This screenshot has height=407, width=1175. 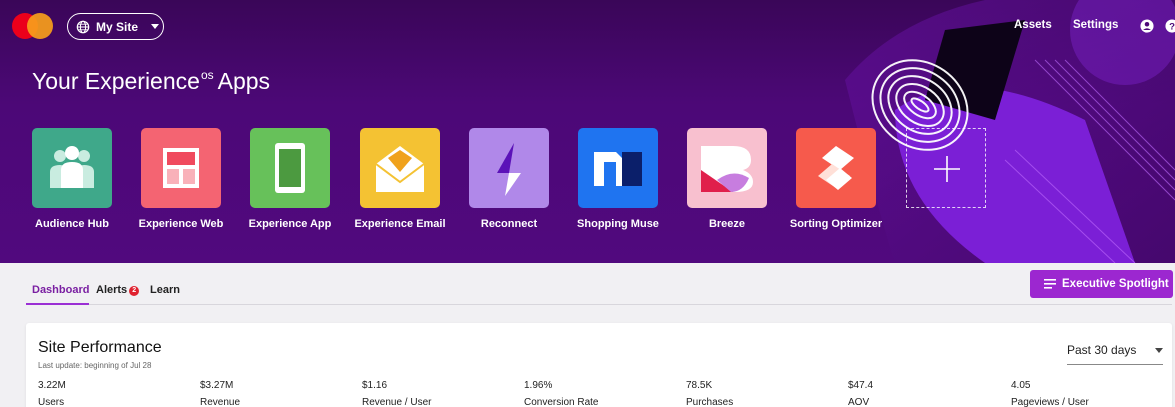 I want to click on title-end: Apps, so click(x=244, y=81).